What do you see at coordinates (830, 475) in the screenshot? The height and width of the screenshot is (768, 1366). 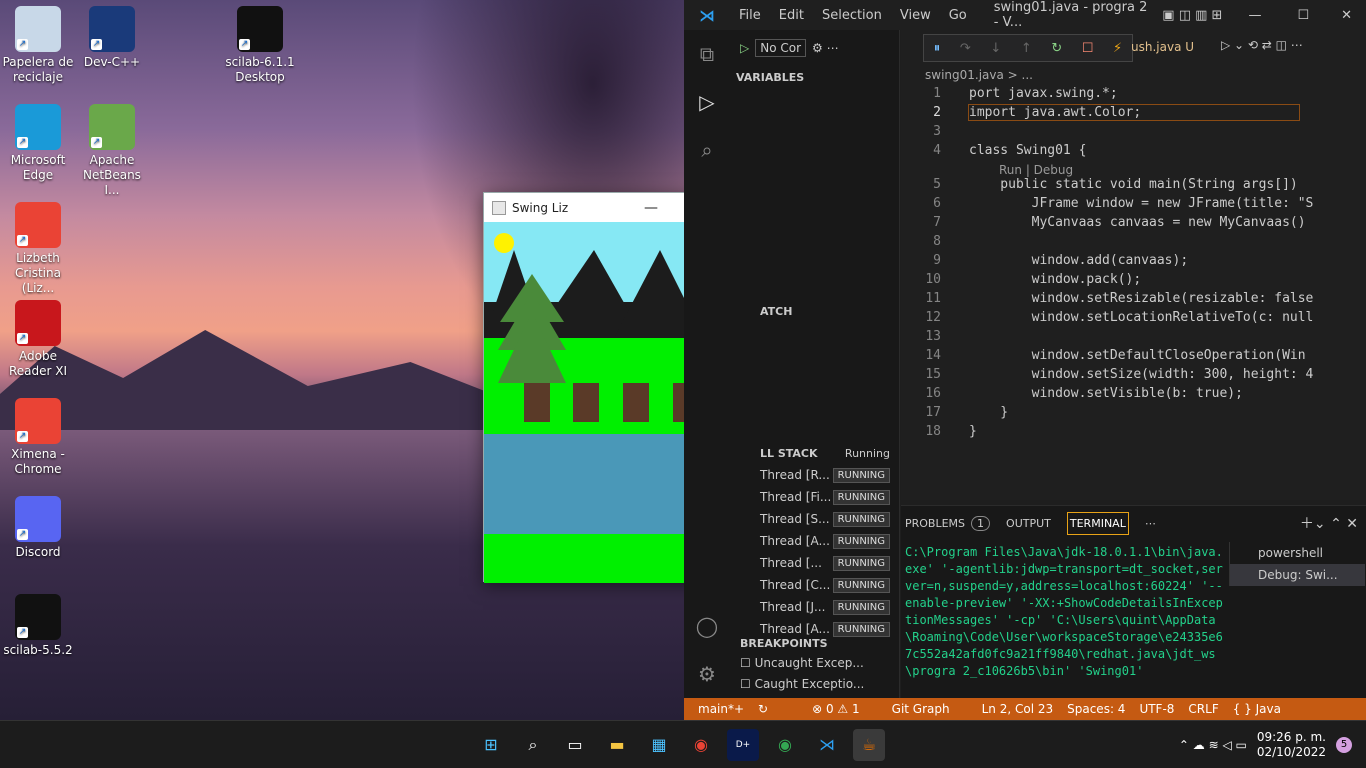 I see `thread-row: Thread [R... RUNNING` at bounding box center [830, 475].